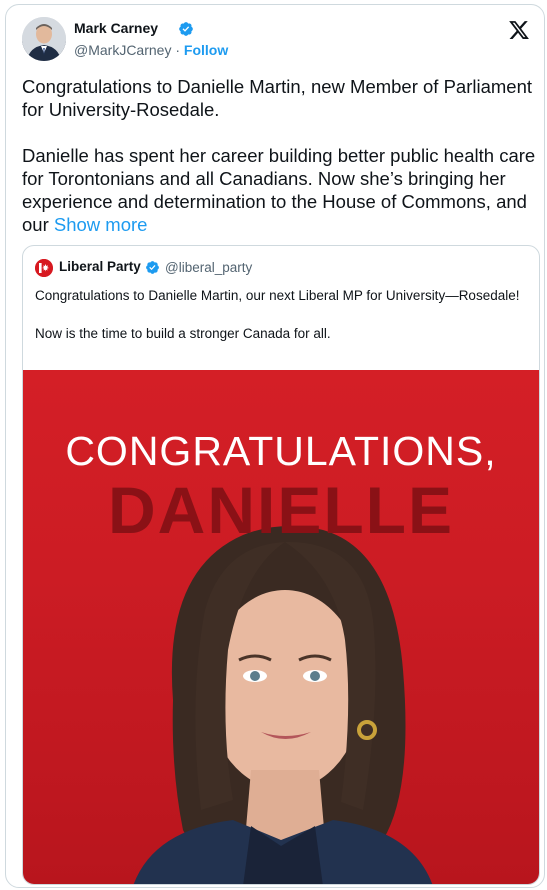  I want to click on x-logo-icon, so click(519, 30).